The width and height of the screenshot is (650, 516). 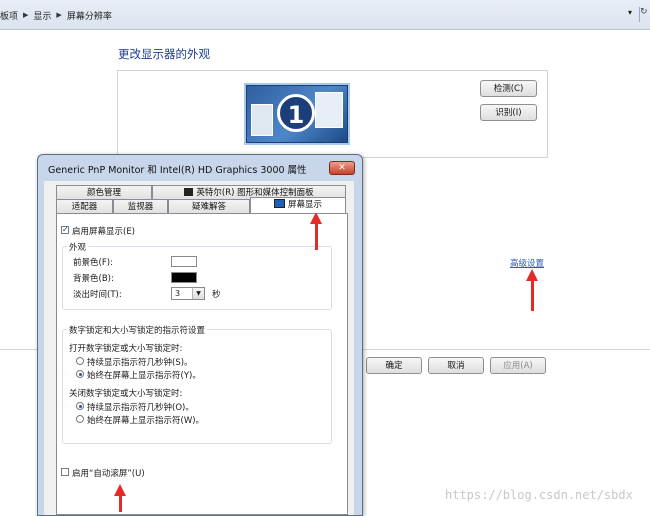 What do you see at coordinates (518, 365) in the screenshot?
I see `apply-button: 应用(A)` at bounding box center [518, 365].